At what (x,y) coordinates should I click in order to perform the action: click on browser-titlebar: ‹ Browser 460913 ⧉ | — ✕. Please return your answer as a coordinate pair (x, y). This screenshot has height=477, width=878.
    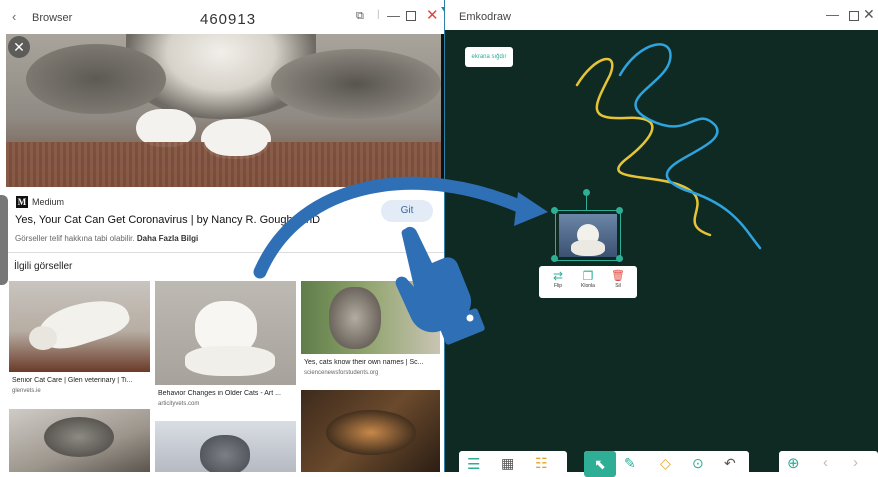
    Looking at the image, I should click on (222, 17).